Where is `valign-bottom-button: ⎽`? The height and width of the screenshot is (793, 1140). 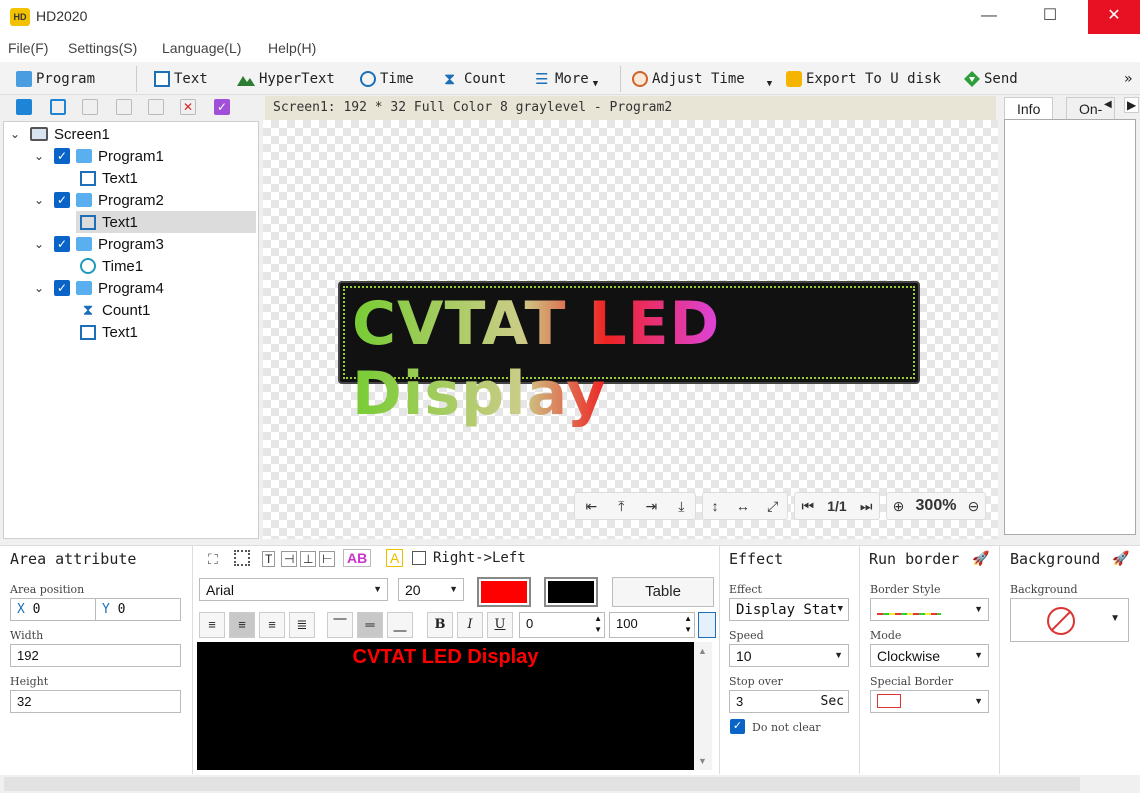
valign-bottom-button: ⎽ is located at coordinates (400, 625).